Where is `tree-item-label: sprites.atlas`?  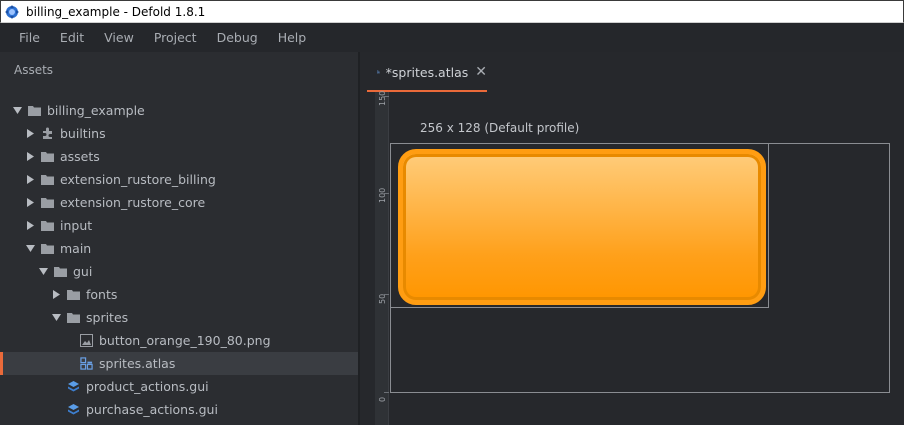
tree-item-label: sprites.atlas is located at coordinates (137, 363).